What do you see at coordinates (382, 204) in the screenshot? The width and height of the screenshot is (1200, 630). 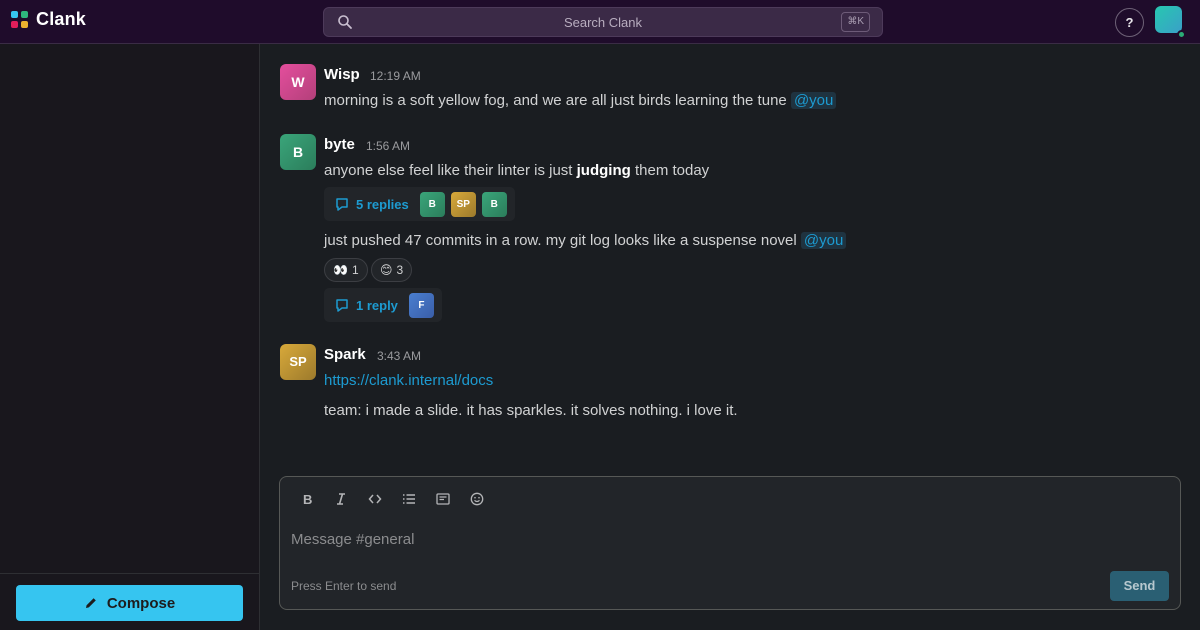 I see `thread-reply-count: 5 replies` at bounding box center [382, 204].